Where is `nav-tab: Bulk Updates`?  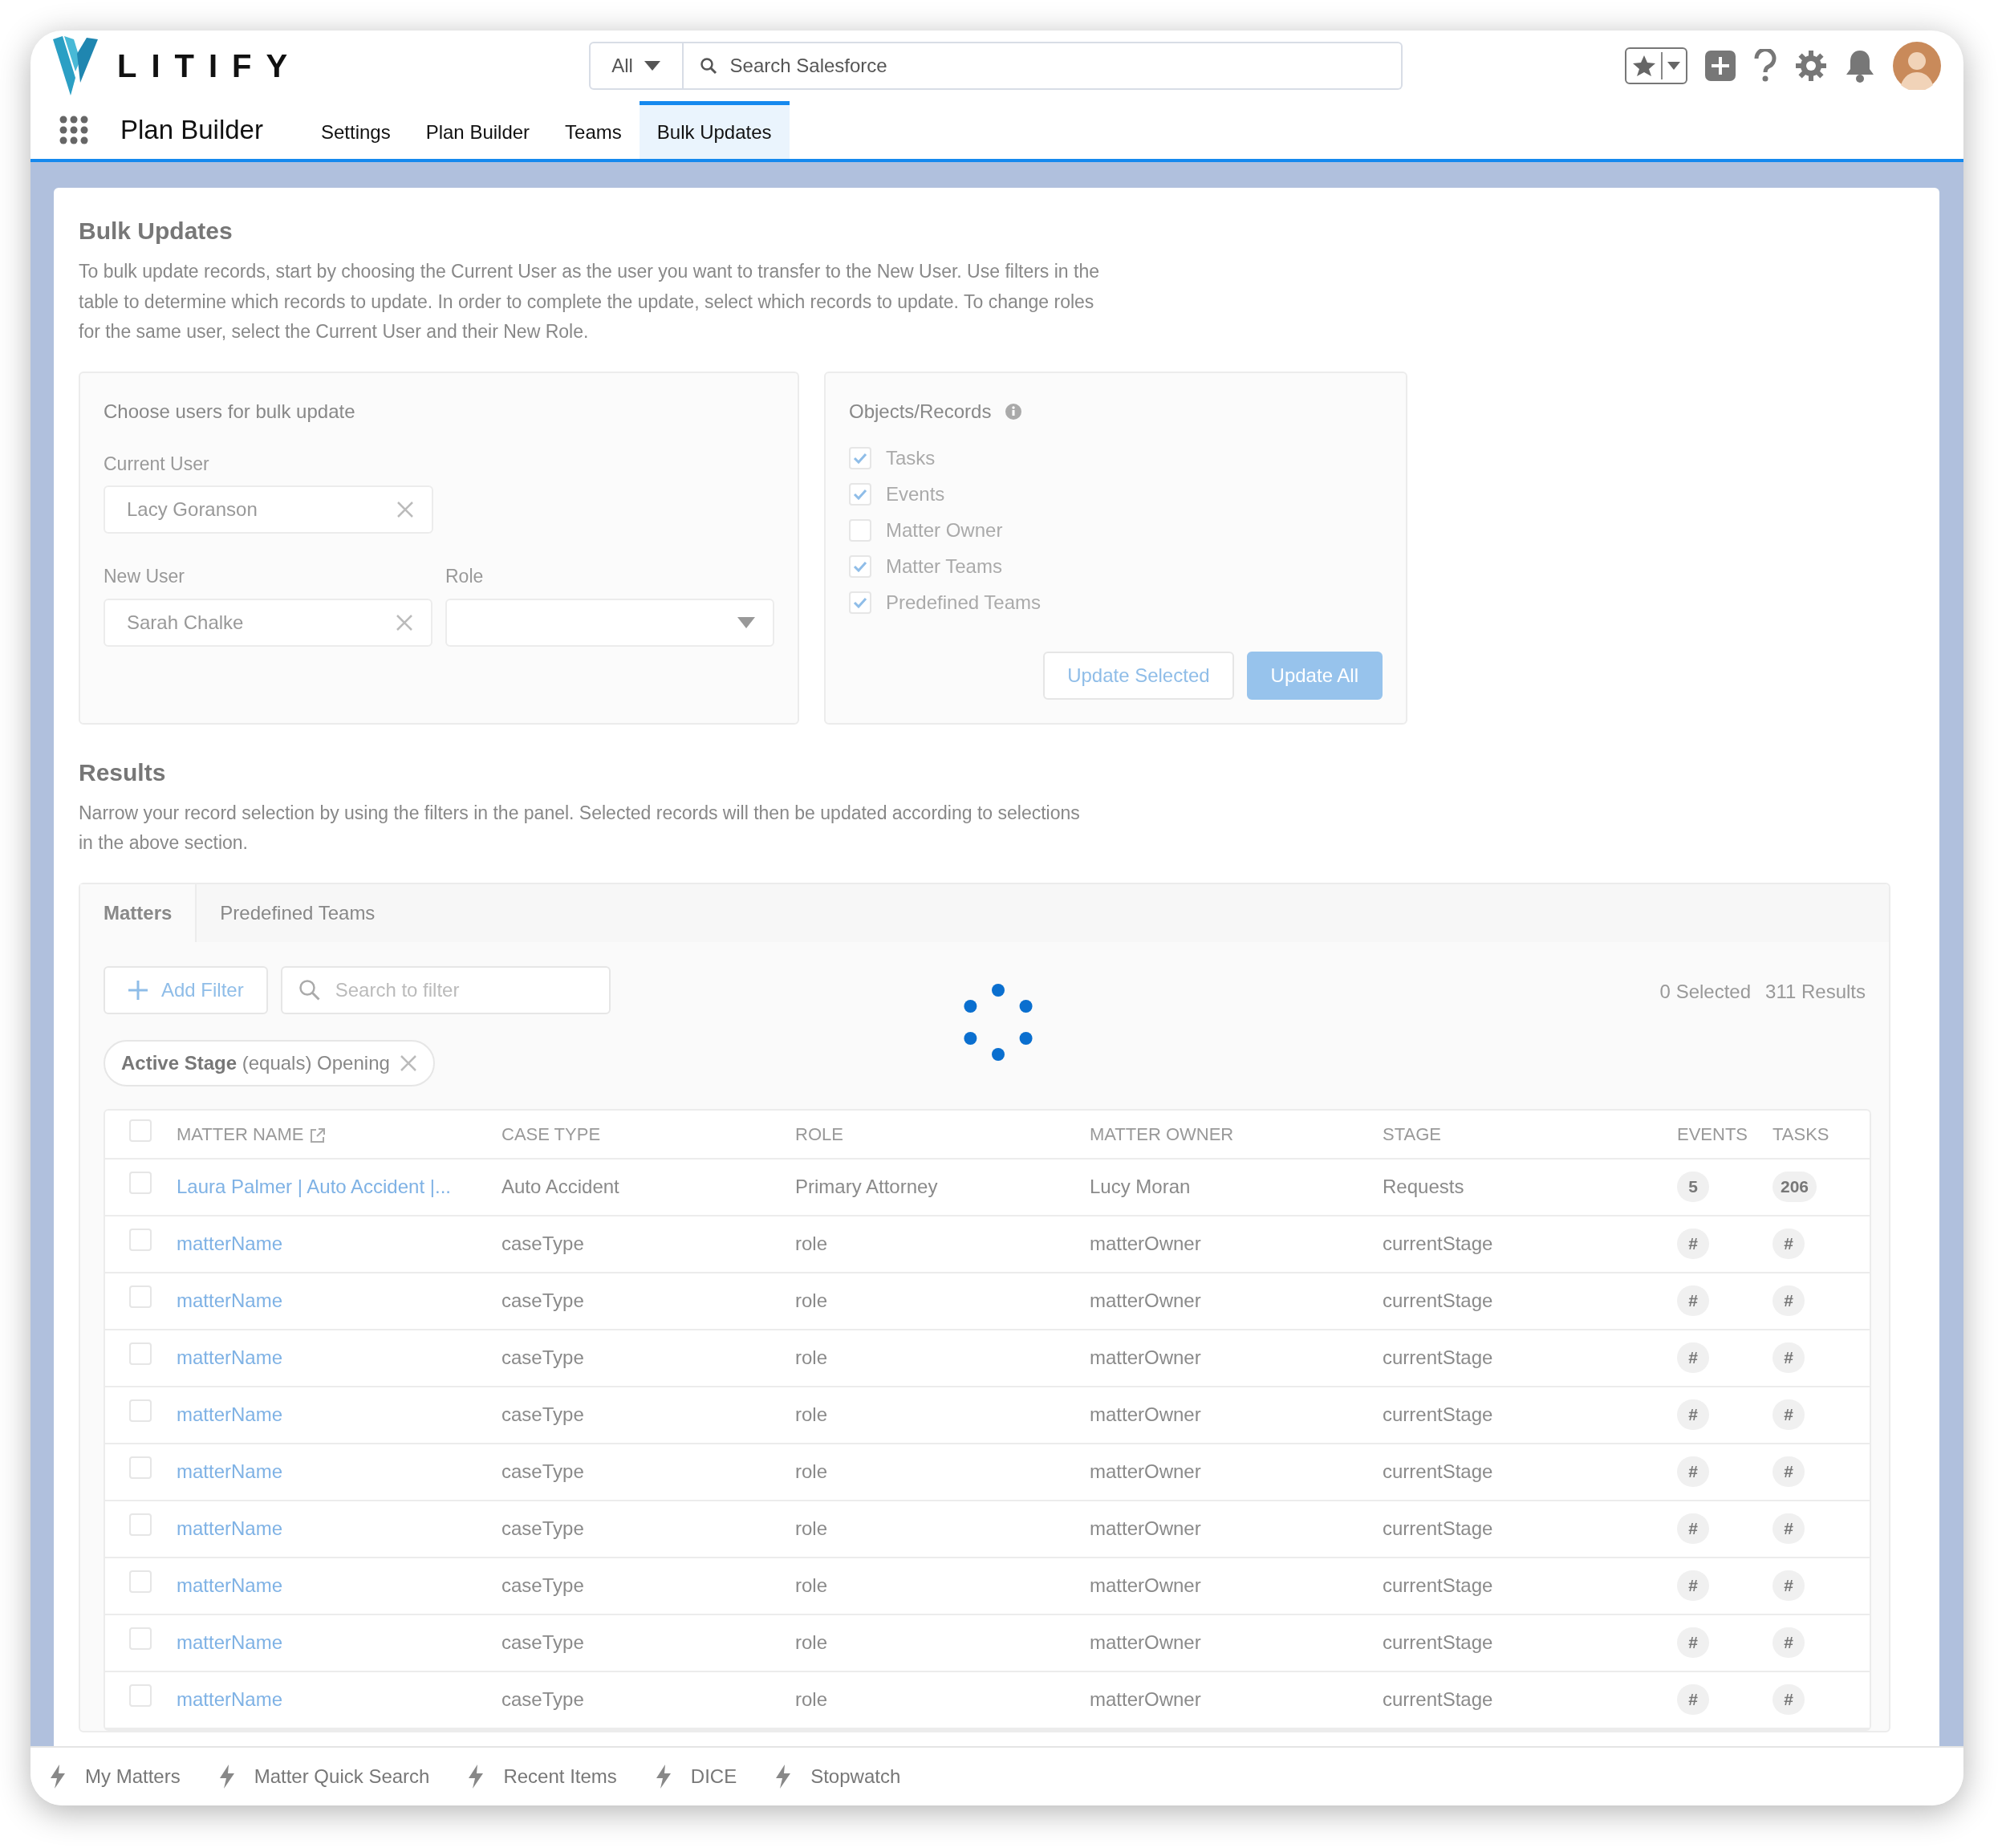
nav-tab: Bulk Updates is located at coordinates (714, 130).